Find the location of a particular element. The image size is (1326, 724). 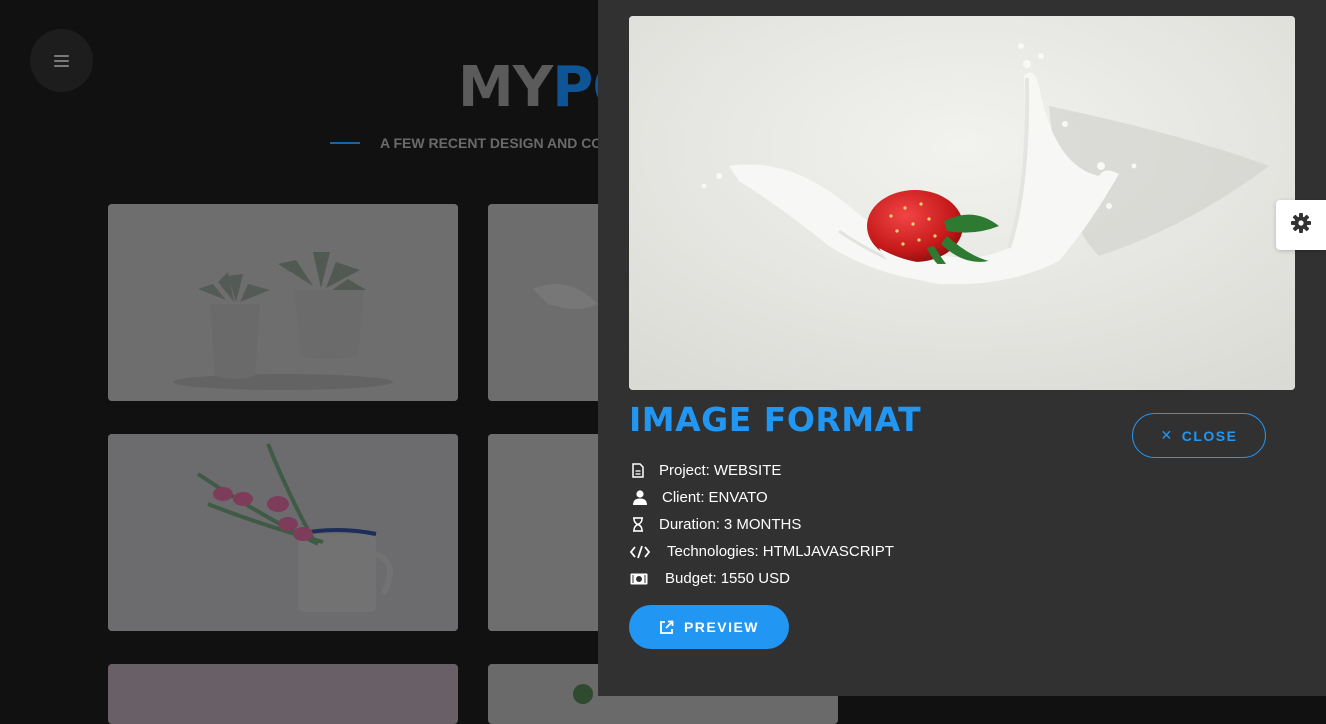

document-icon is located at coordinates (638, 470).